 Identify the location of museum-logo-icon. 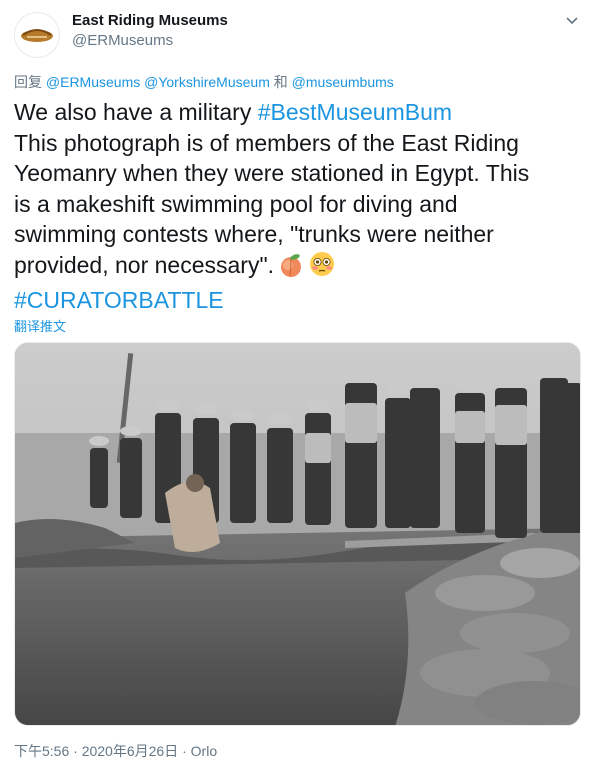
(37, 35).